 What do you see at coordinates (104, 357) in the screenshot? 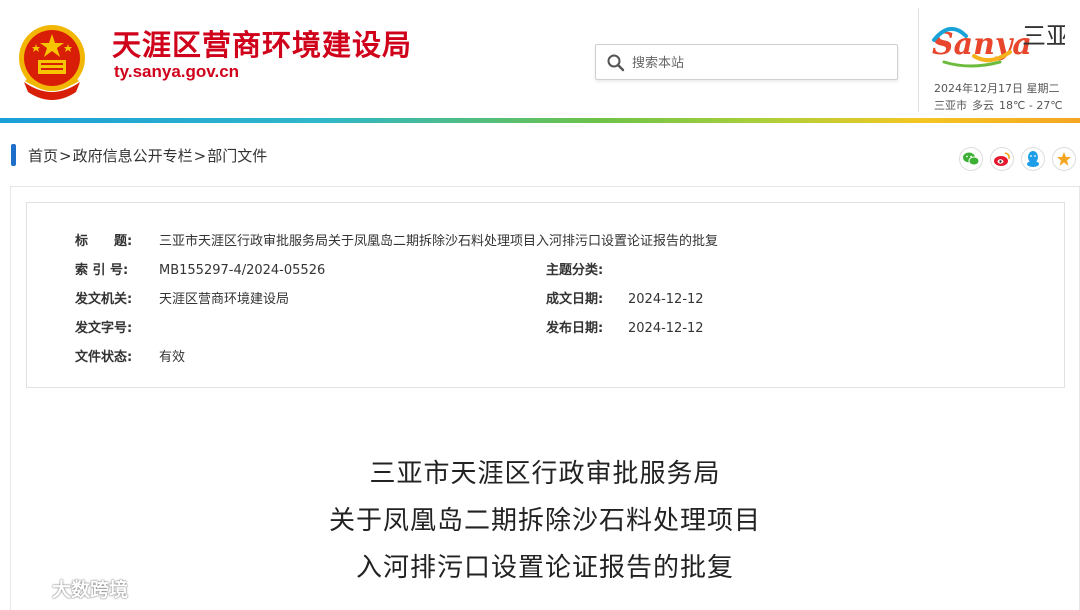
I see `meta-status-label: 文件状态:` at bounding box center [104, 357].